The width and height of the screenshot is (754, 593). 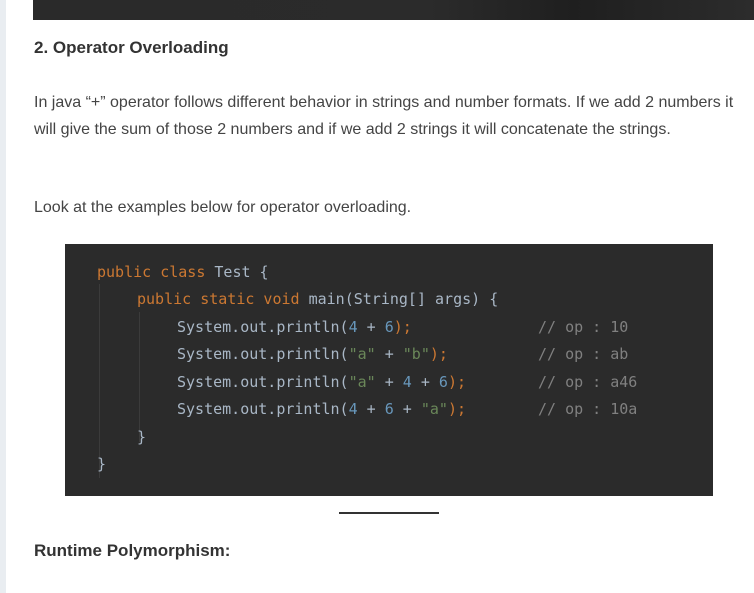 I want to click on code-string: "b", so click(x=416, y=354).